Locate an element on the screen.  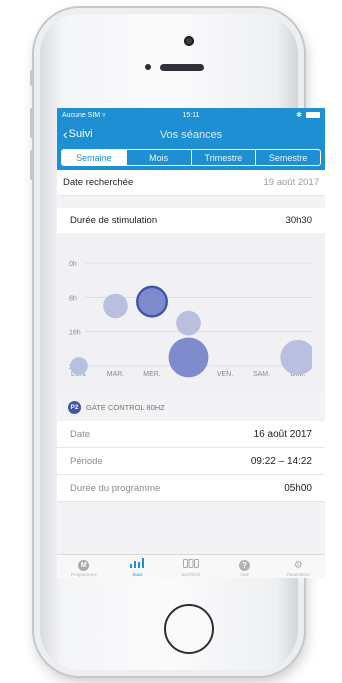
device-icon is located at coordinates (190, 565).